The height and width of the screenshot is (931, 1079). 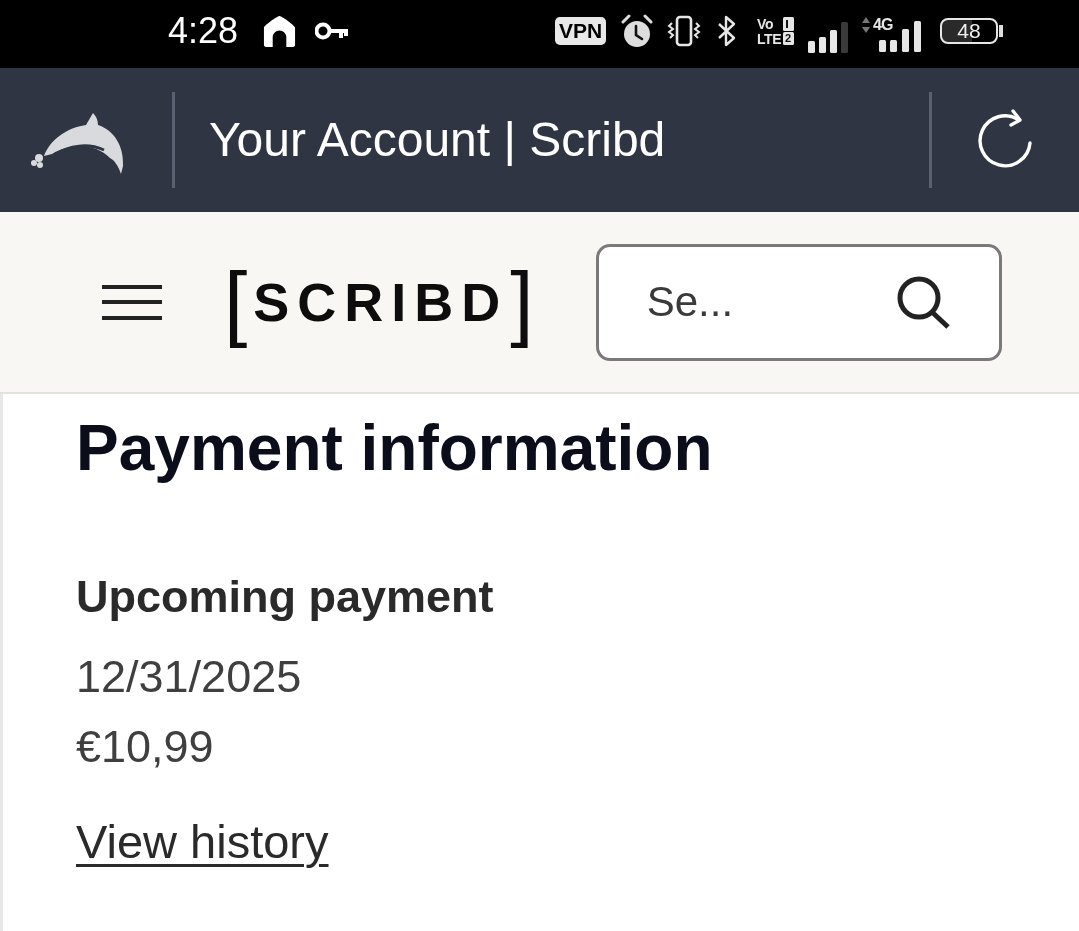 I want to click on alarm-clock-icon, so click(x=637, y=31).